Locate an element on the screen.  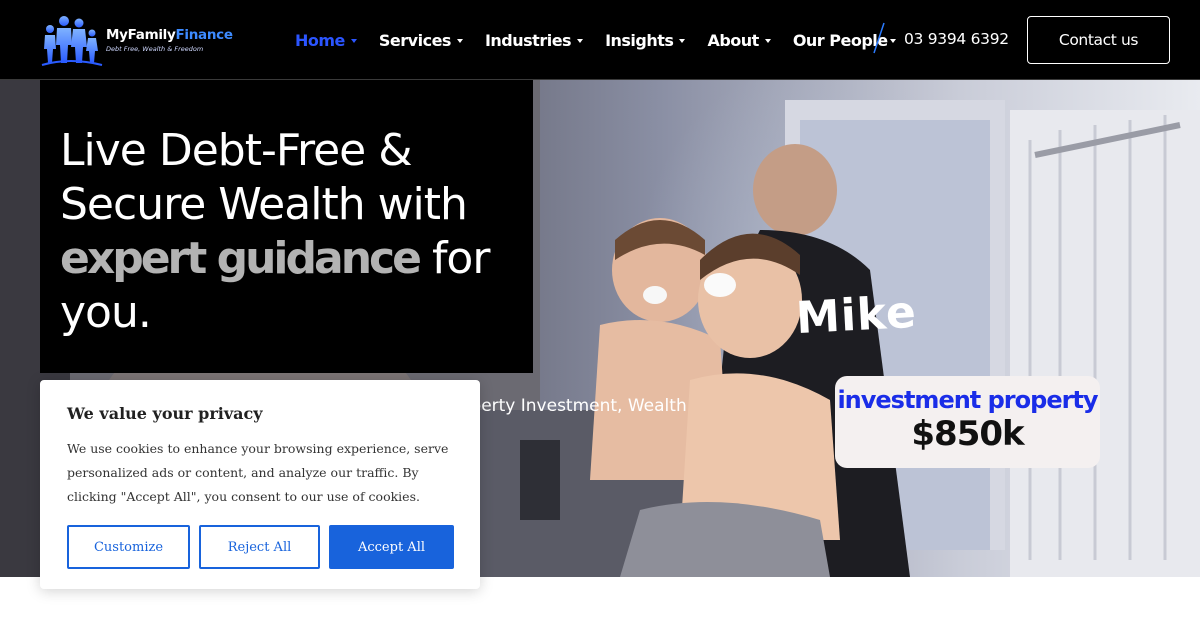
nav-divider is located at coordinates (879, 38).